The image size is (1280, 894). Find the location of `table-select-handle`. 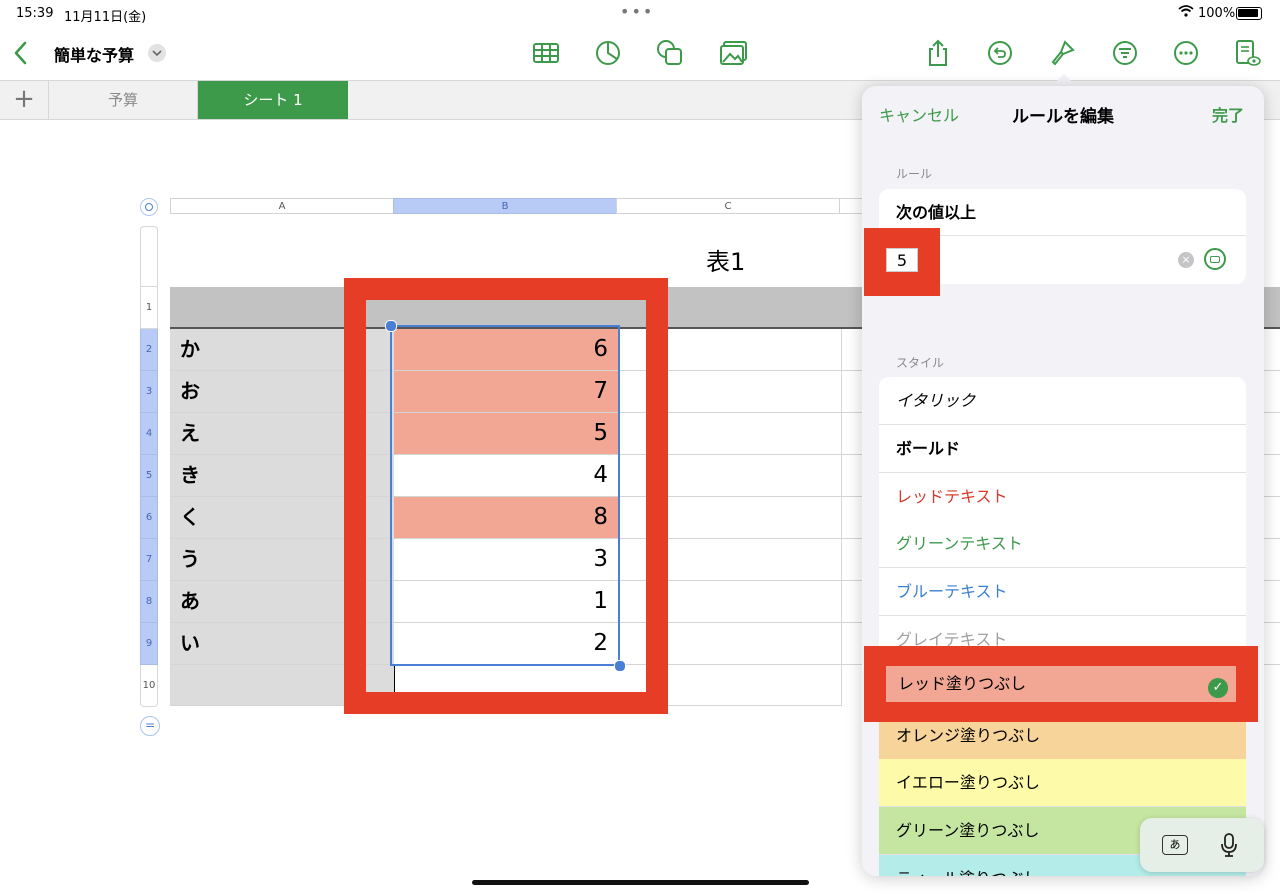

table-select-handle is located at coordinates (149, 207).